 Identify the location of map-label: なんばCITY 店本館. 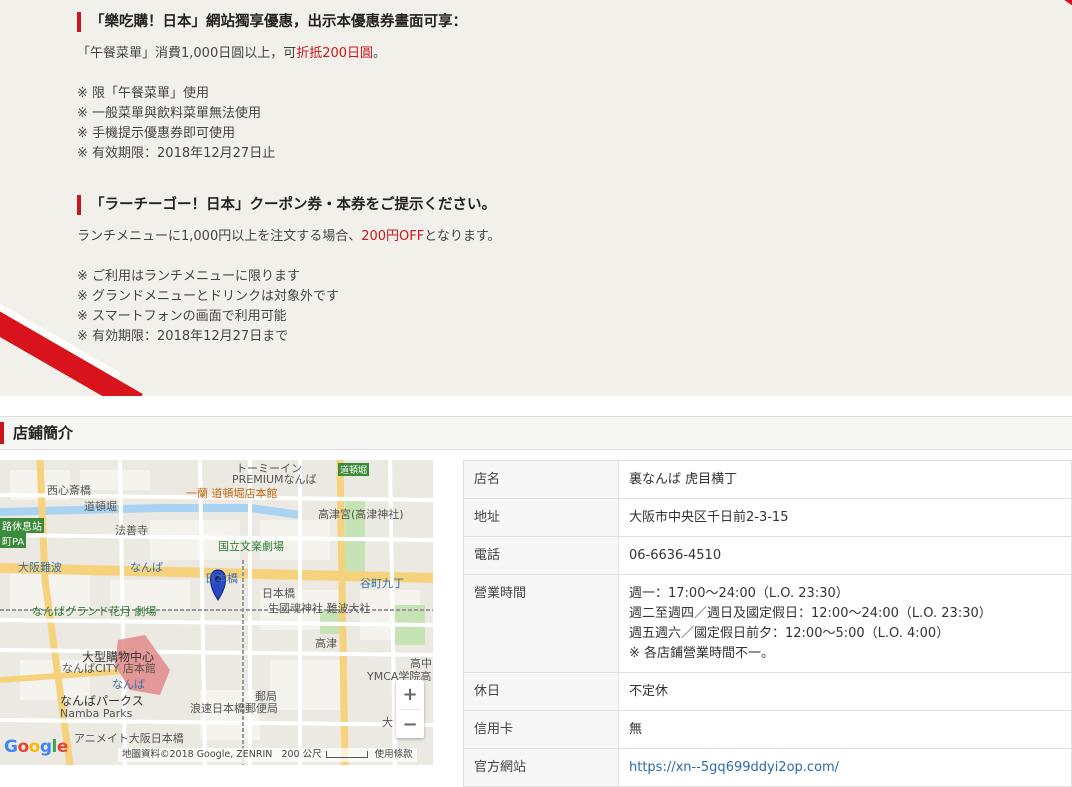
(109, 668).